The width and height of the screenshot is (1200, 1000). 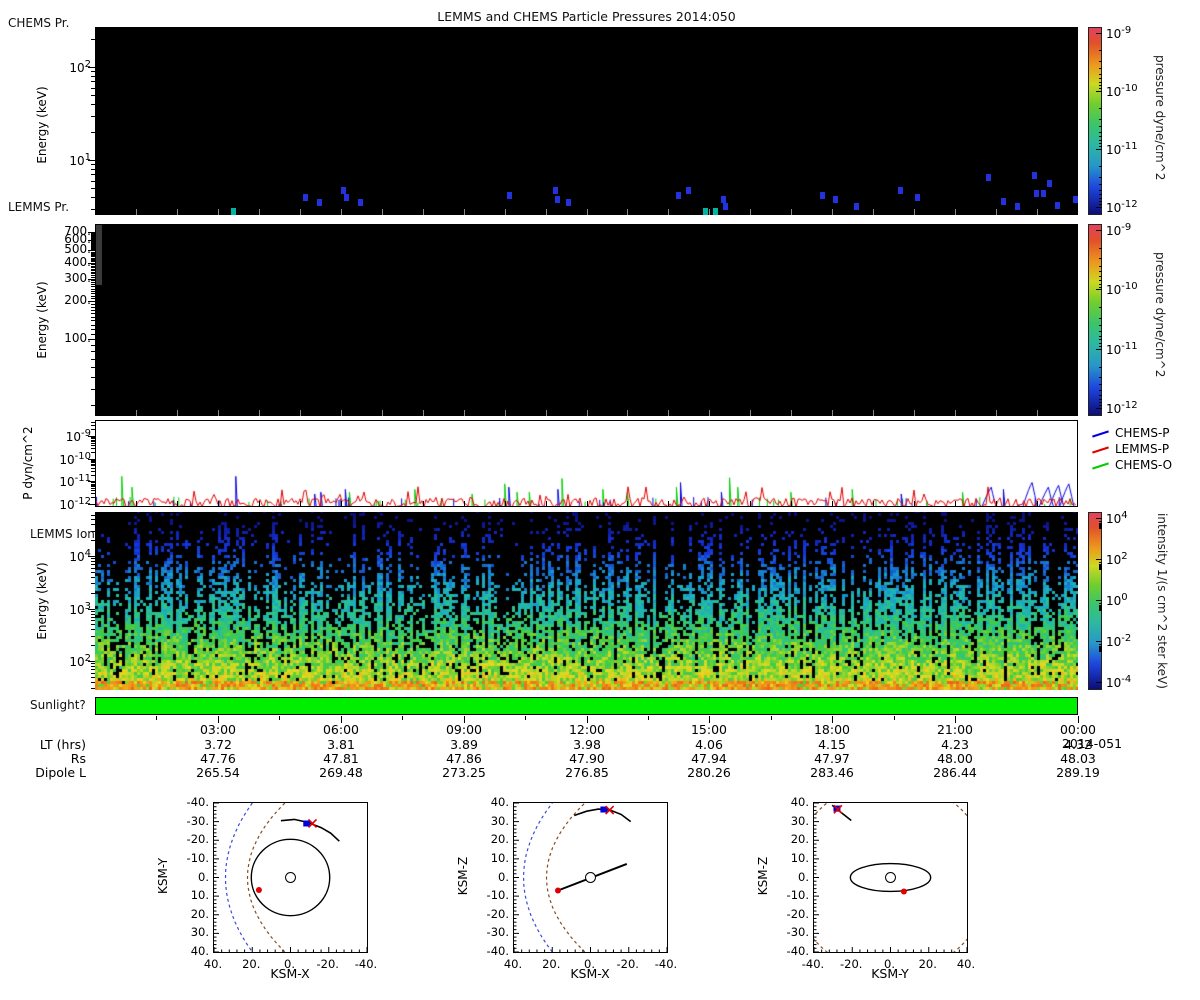 What do you see at coordinates (213, 964) in the screenshot?
I see `orbit-xtick-label: 40.` at bounding box center [213, 964].